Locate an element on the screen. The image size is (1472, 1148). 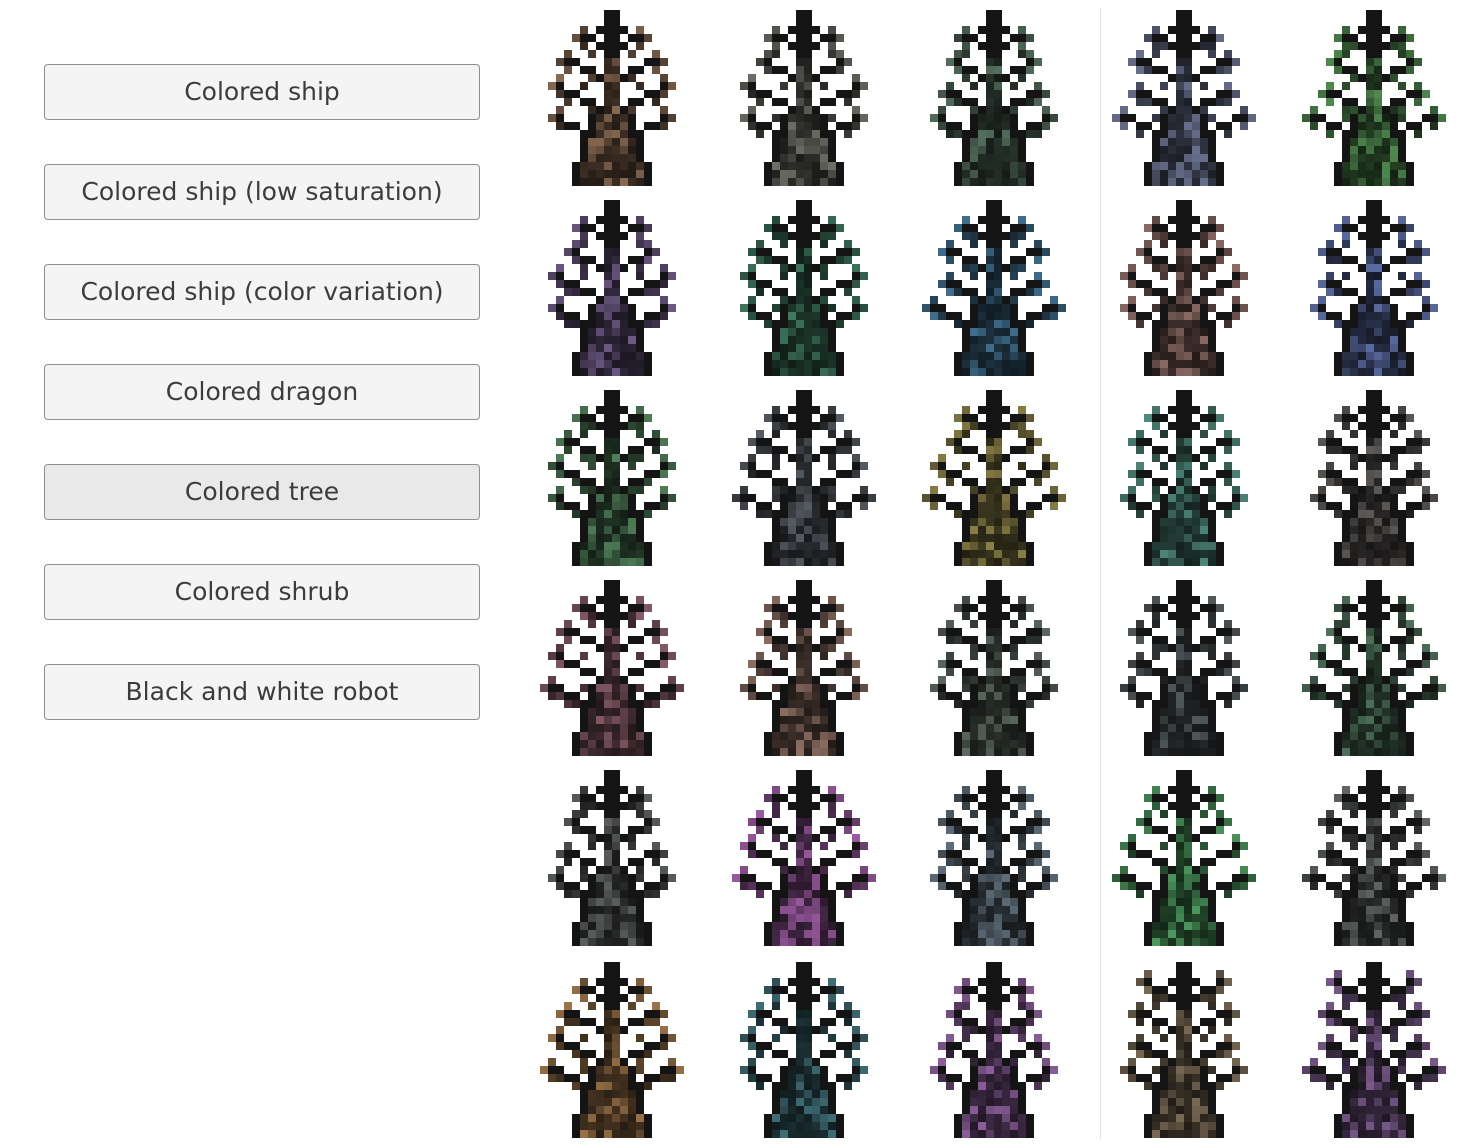
colored-shrub-button: Colored shrub is located at coordinates (262, 592).